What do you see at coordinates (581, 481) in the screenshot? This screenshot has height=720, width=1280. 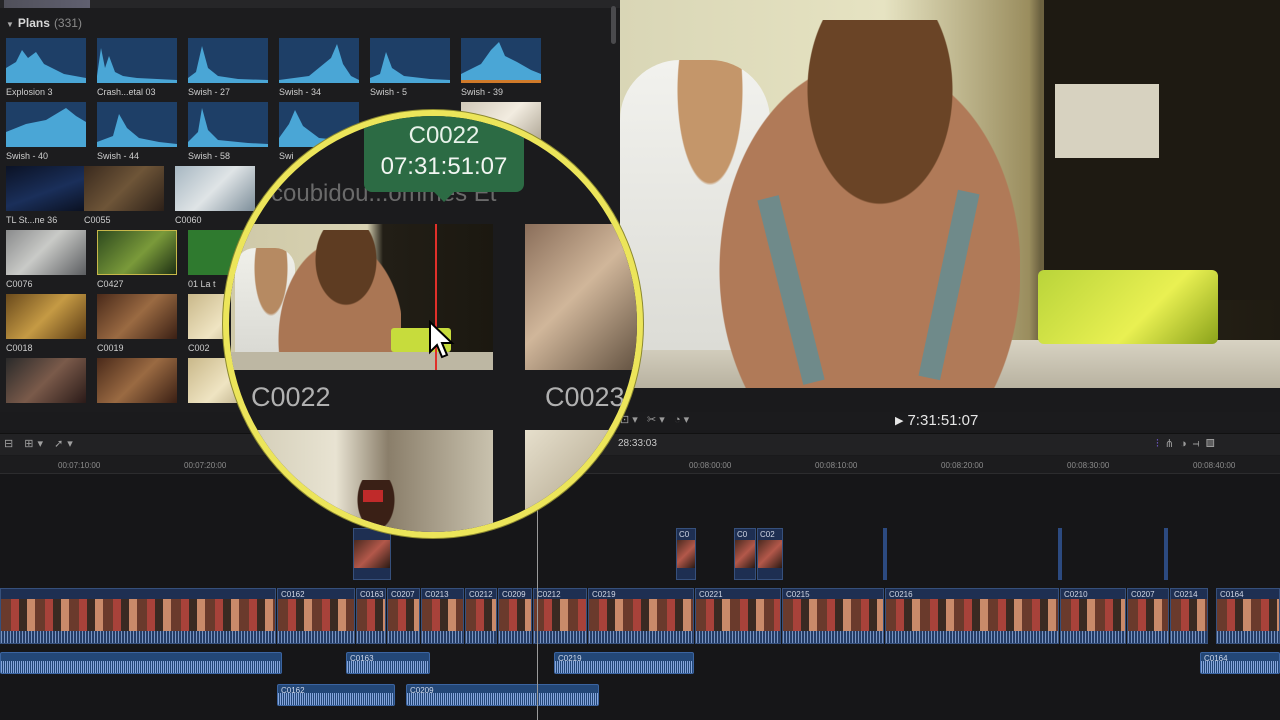 I see `magnified-clip-thumbnail-below-next` at bounding box center [581, 481].